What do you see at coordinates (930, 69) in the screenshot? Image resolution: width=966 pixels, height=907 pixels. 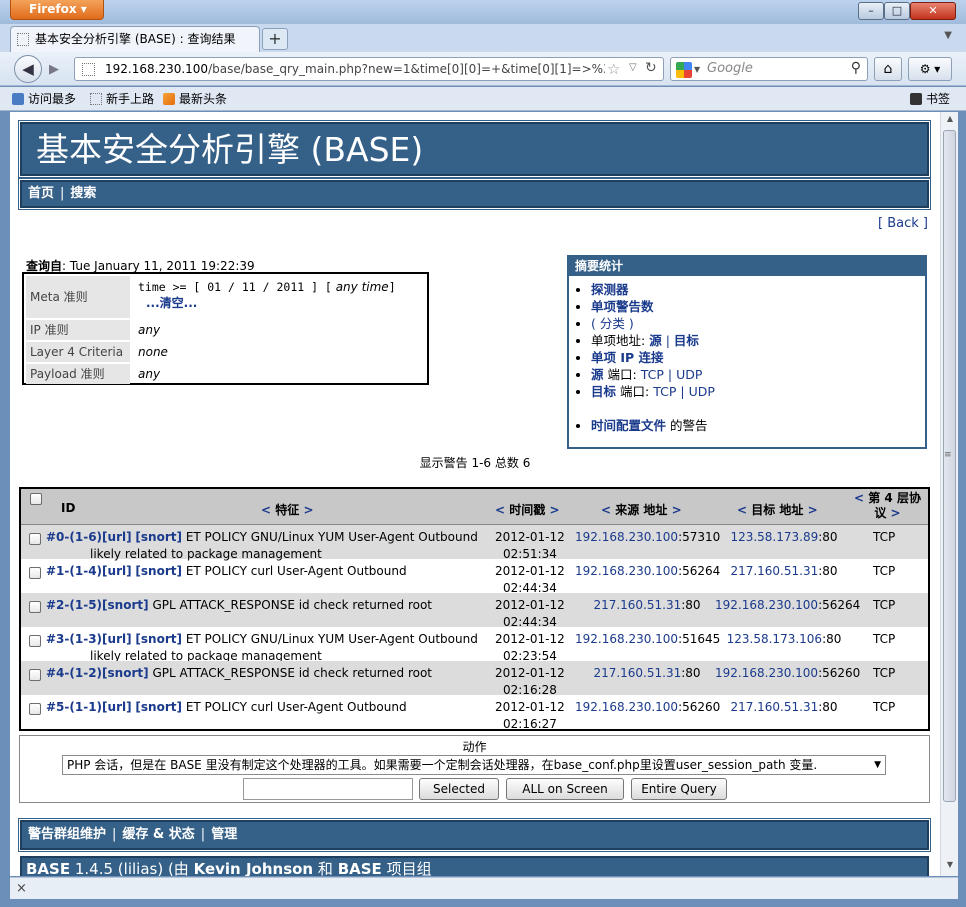 I see `addons-gear-icon: ⚙ ▾` at bounding box center [930, 69].